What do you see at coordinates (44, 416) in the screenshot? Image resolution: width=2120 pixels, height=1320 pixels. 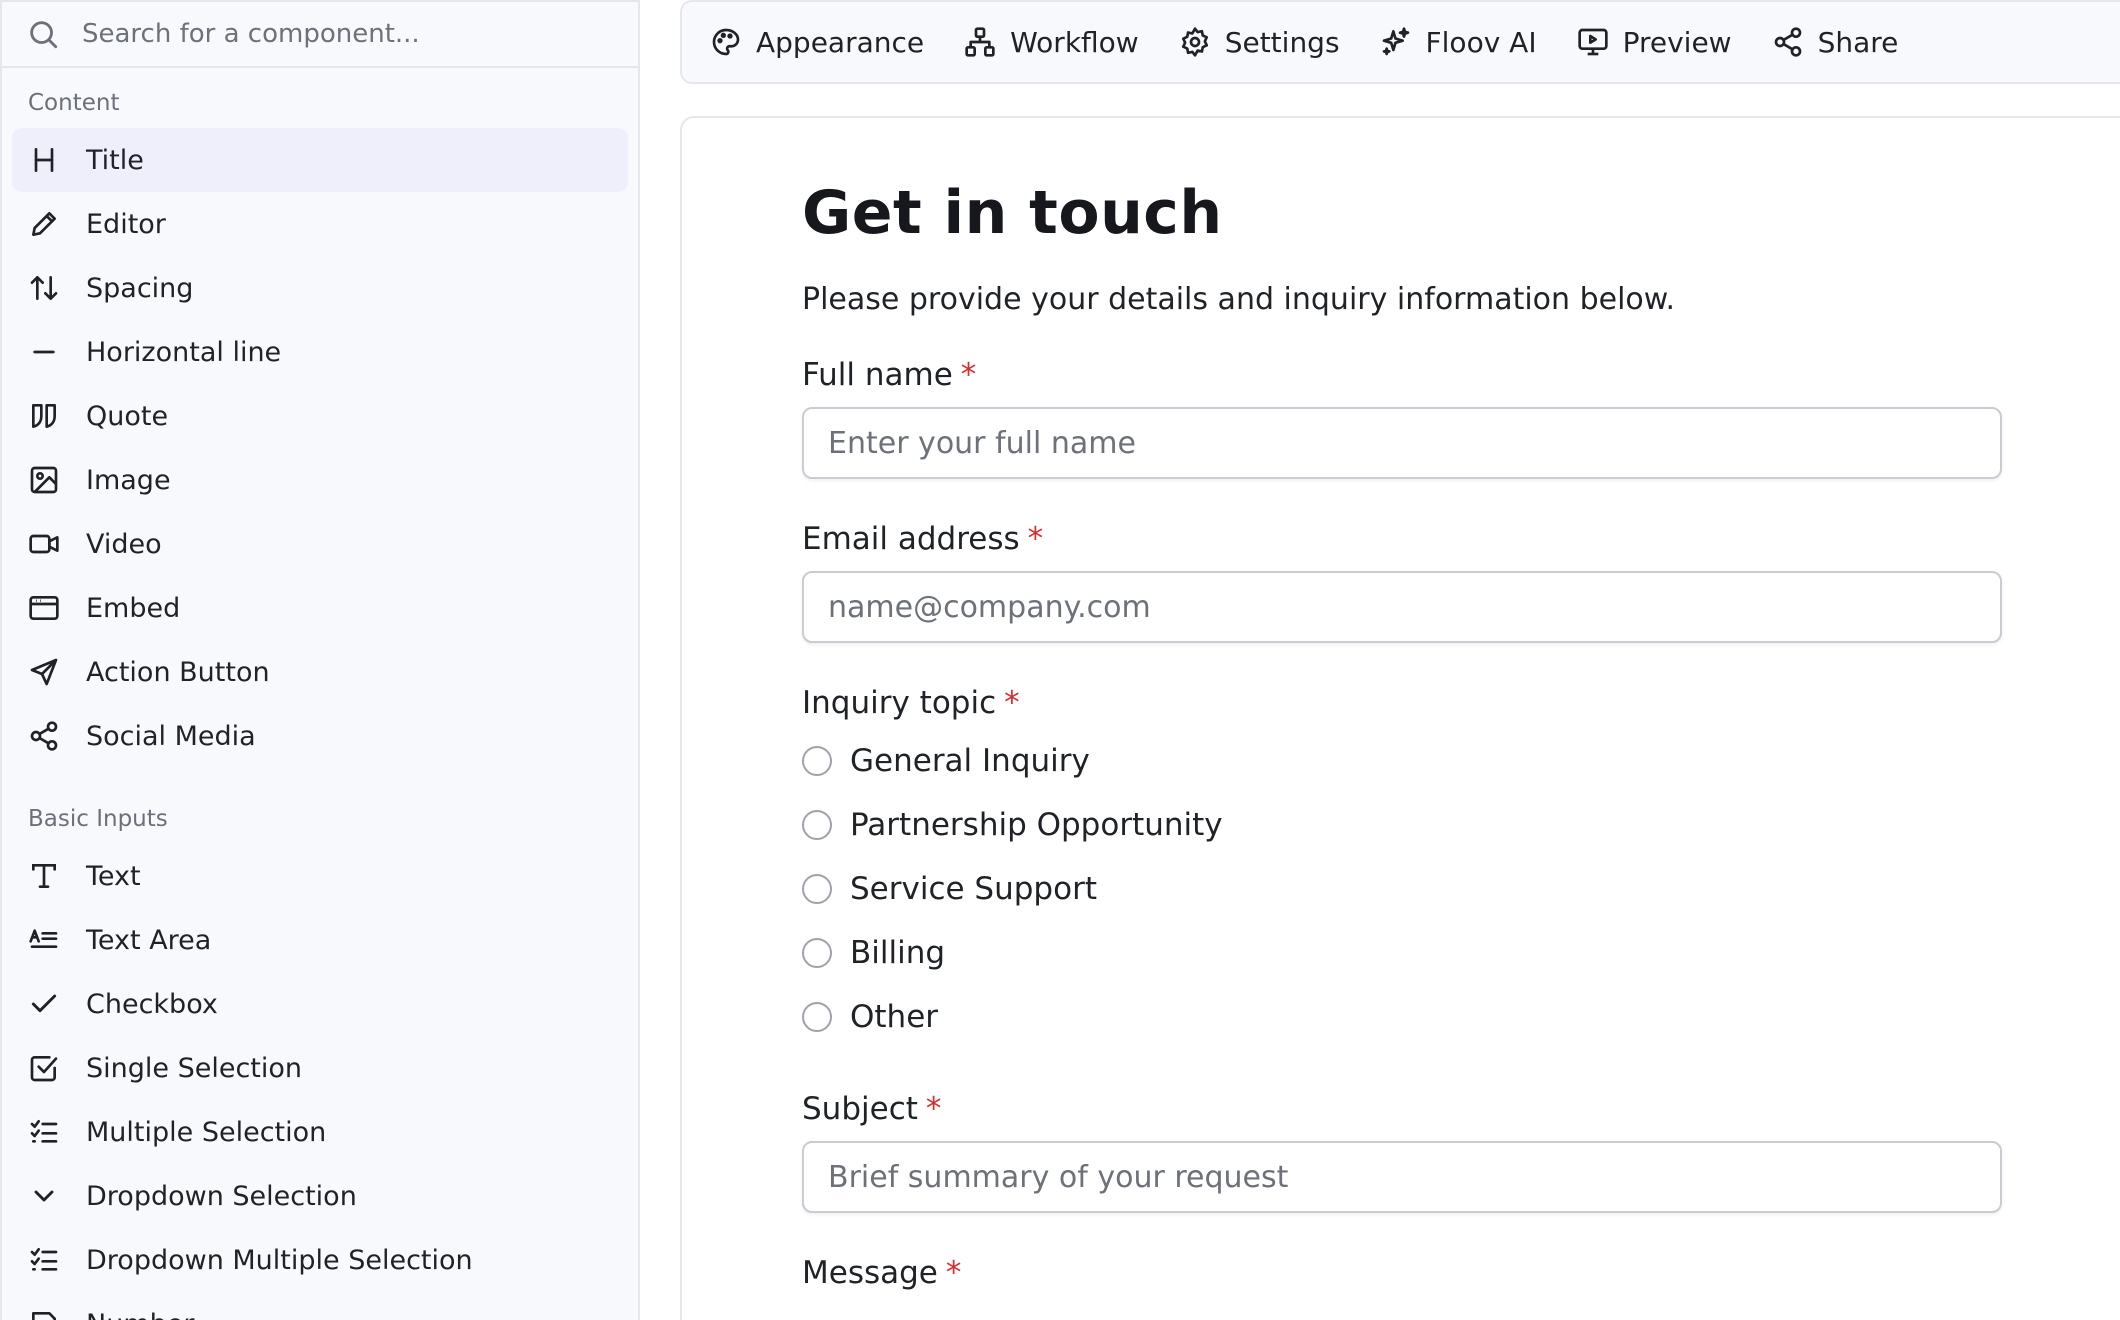 I see `quote-icon` at bounding box center [44, 416].